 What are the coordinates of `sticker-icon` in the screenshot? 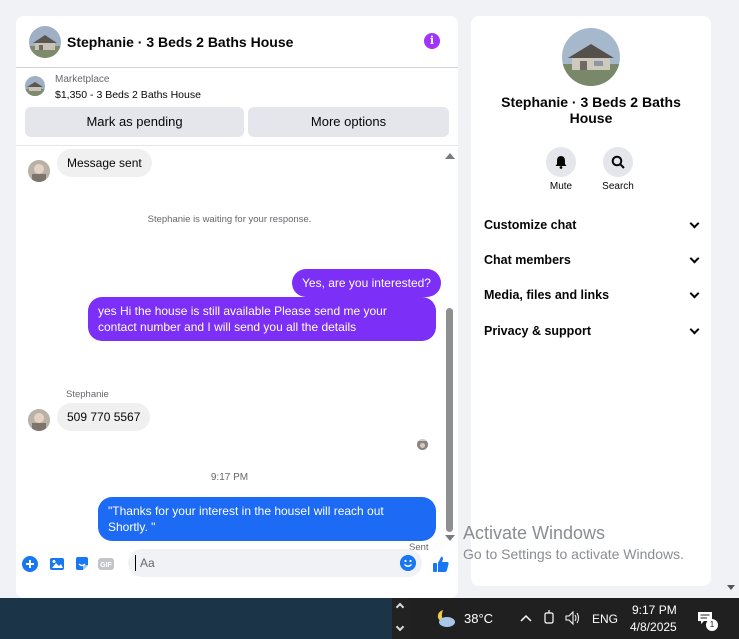 It's located at (82, 564).